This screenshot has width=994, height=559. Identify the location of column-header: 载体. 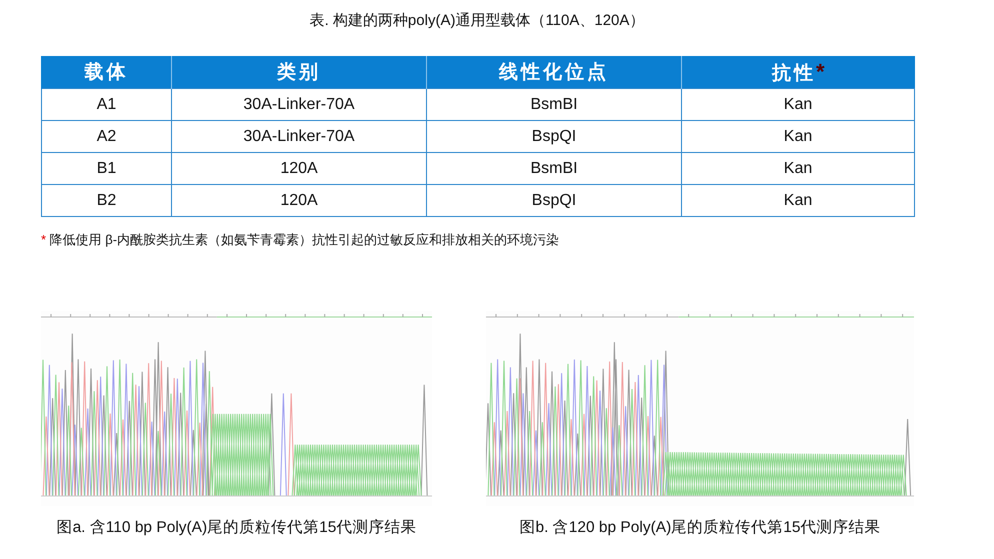
(107, 72).